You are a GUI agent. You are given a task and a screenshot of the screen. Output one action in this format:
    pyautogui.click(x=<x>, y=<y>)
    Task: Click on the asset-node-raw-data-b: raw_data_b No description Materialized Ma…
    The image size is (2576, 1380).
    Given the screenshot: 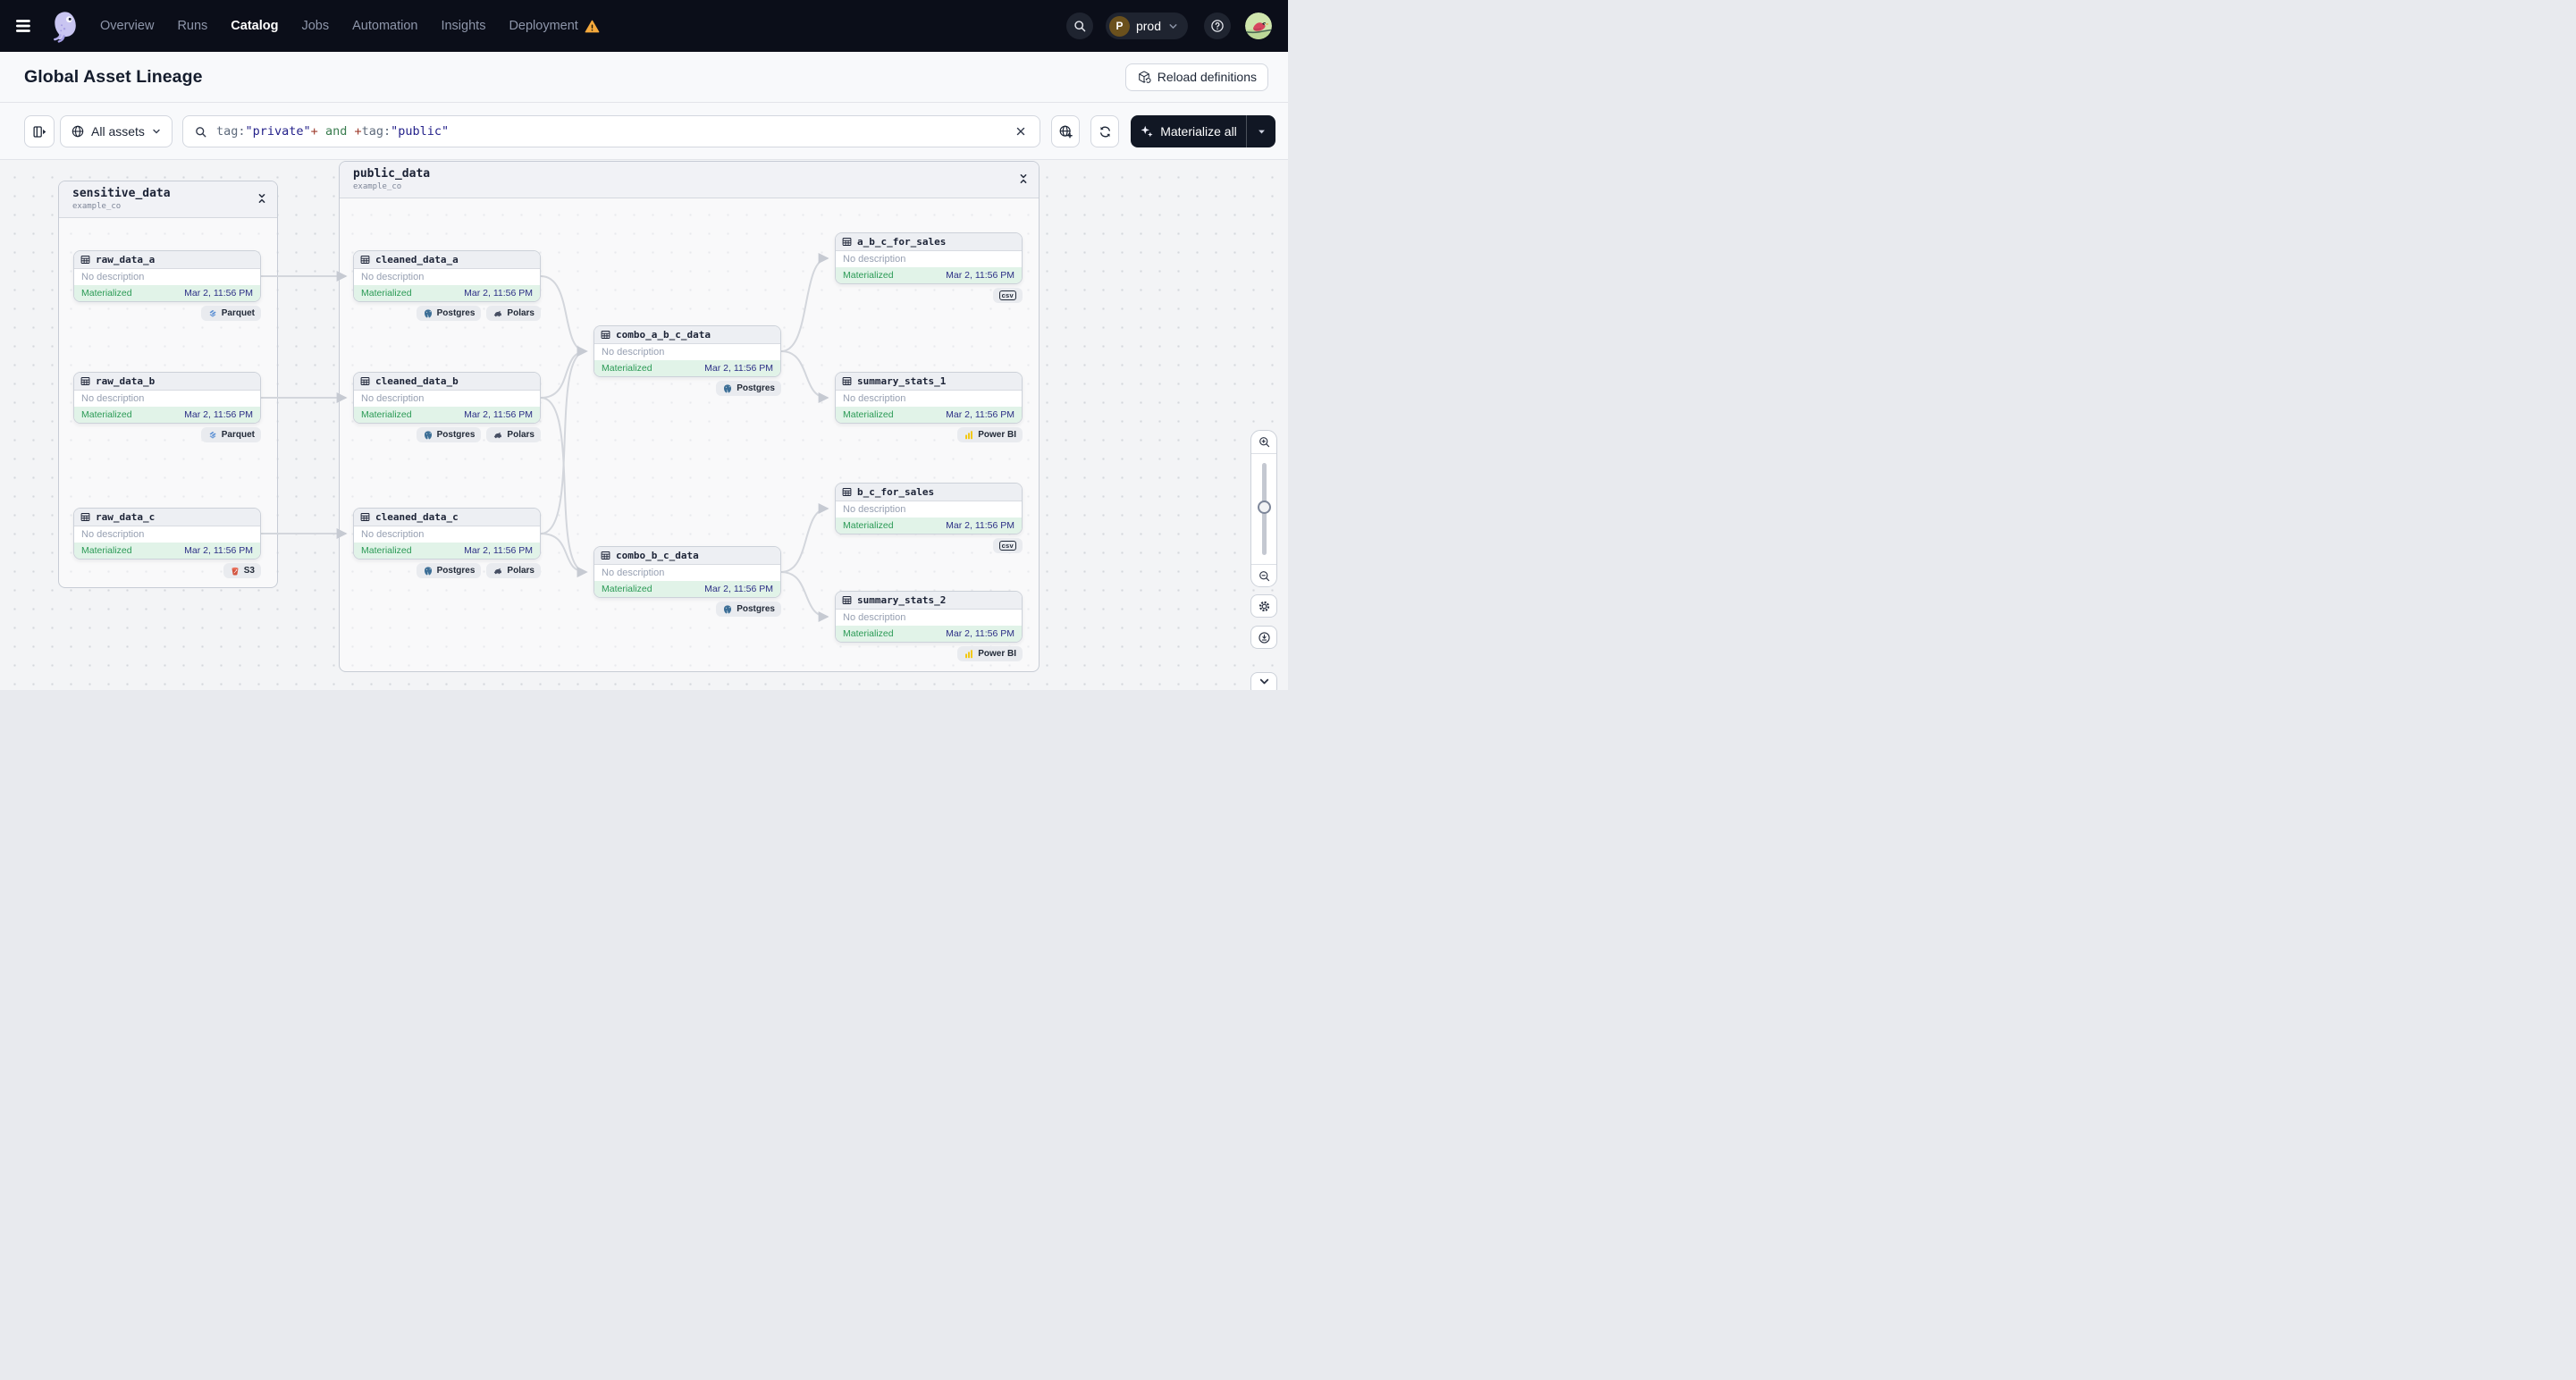 What is the action you would take?
    pyautogui.click(x=167, y=398)
    